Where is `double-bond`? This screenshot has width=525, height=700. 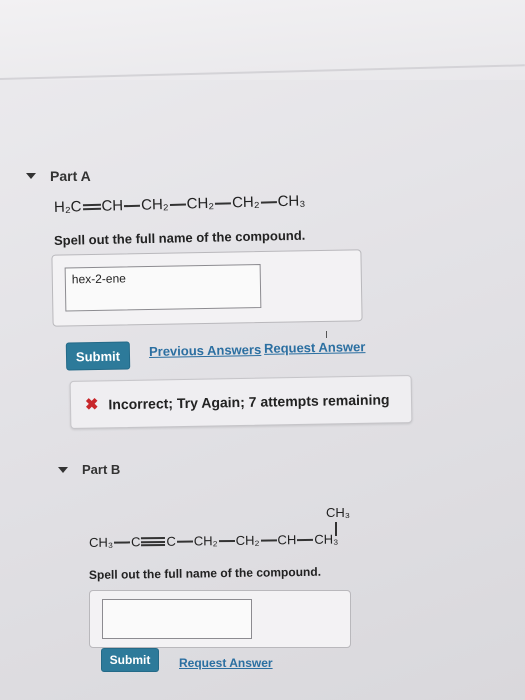 double-bond is located at coordinates (91, 206).